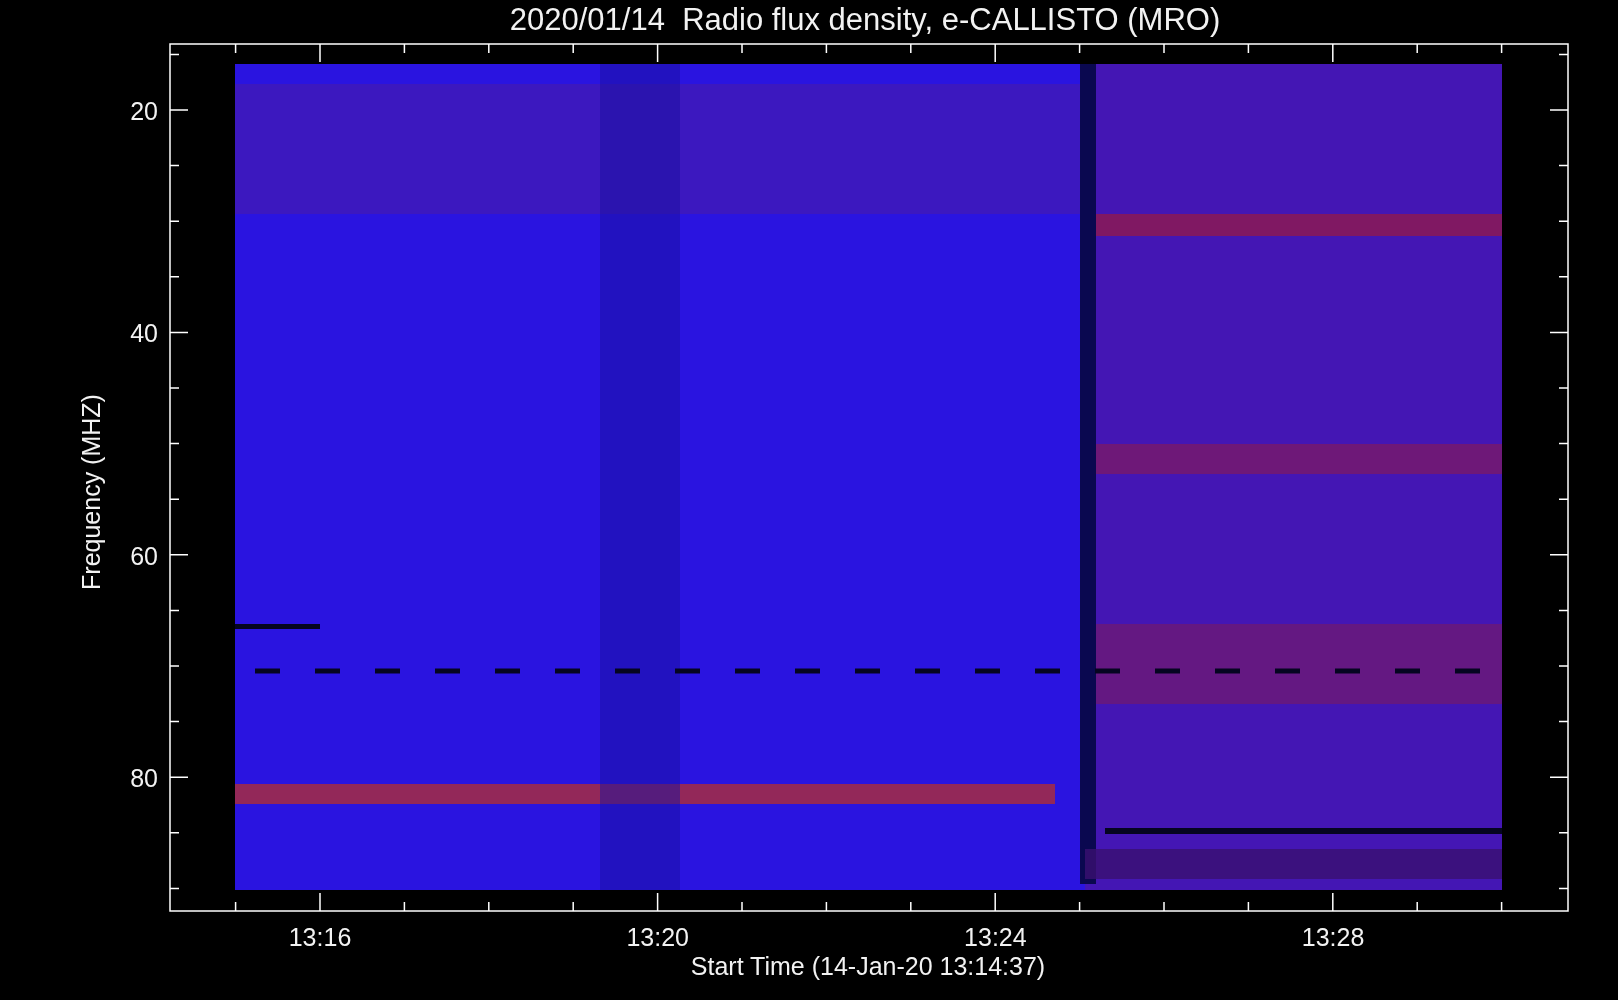 The width and height of the screenshot is (1618, 1000). Describe the element at coordinates (144, 111) in the screenshot. I see `y-tick-label: 20` at that location.